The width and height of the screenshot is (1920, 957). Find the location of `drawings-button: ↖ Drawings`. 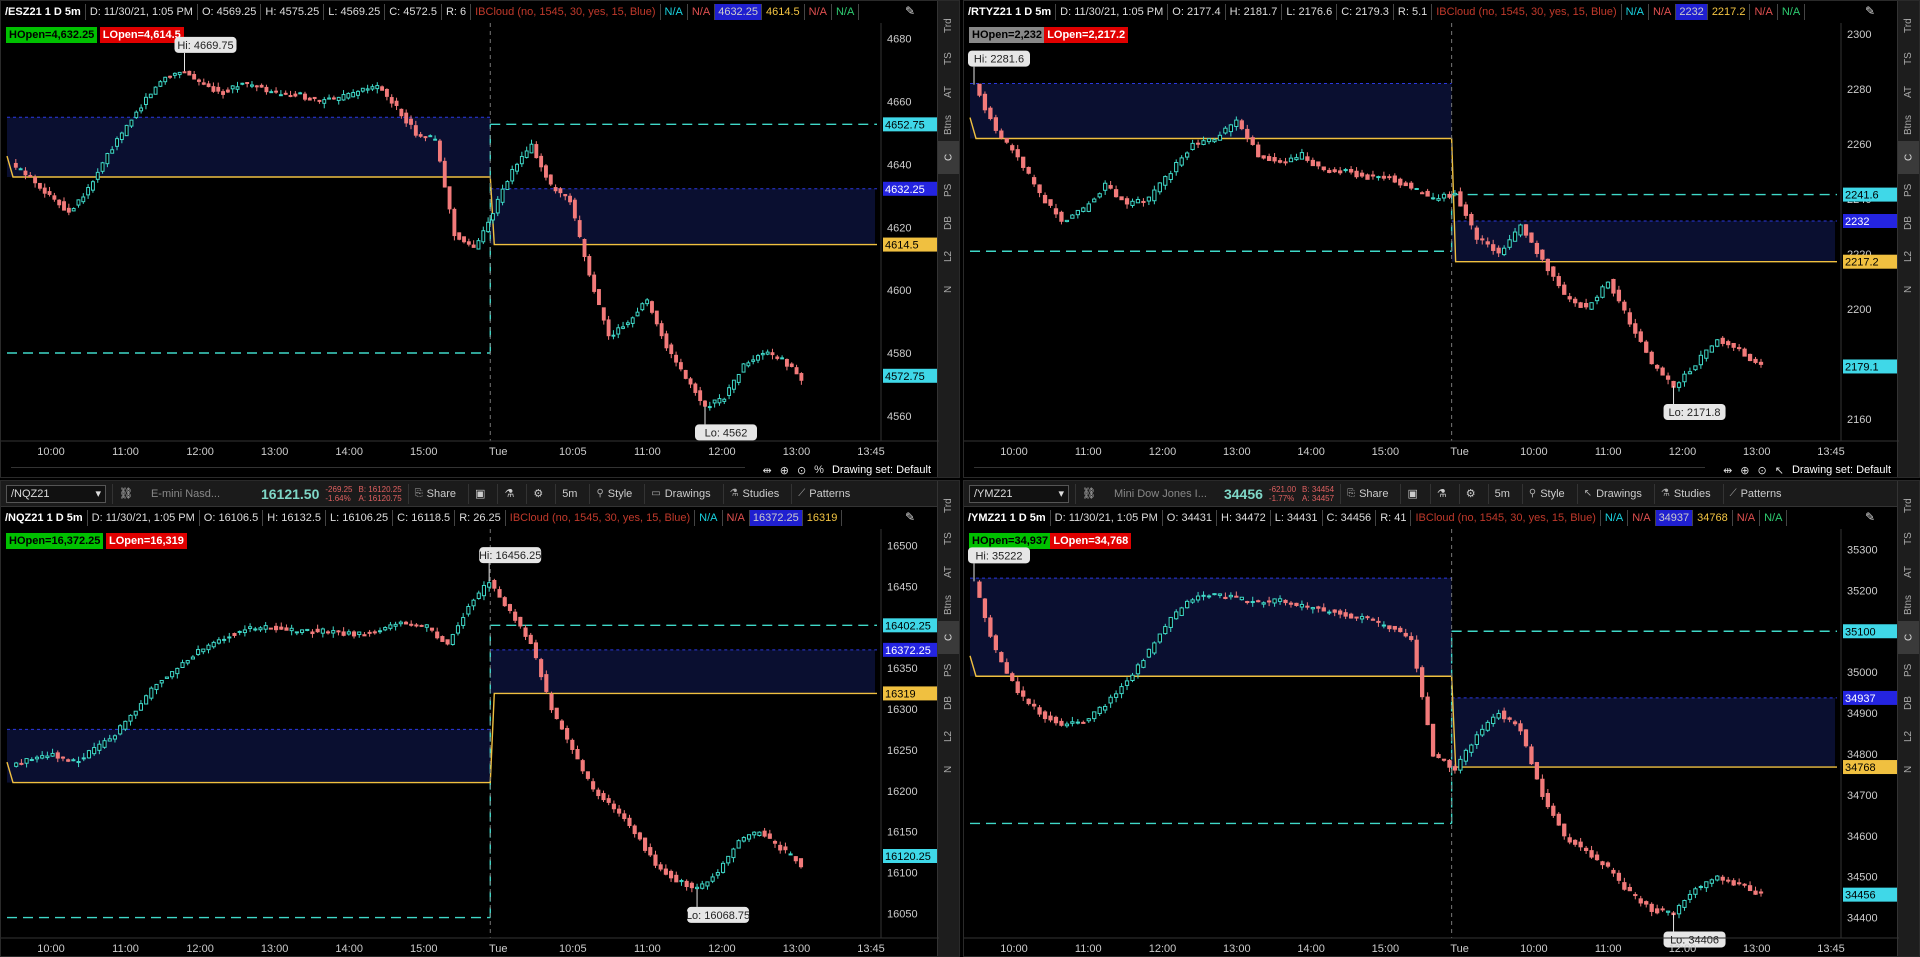

drawings-button: ↖ Drawings is located at coordinates (1612, 493).